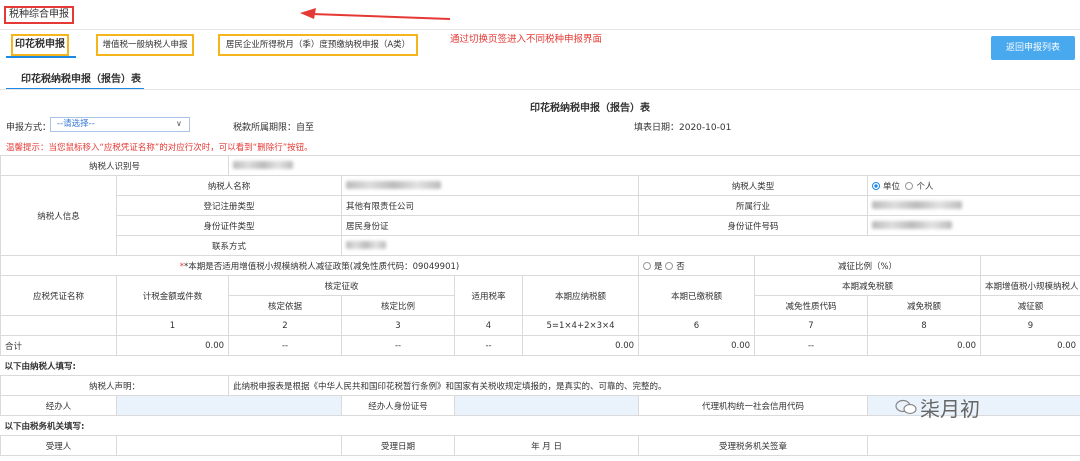  What do you see at coordinates (950, 409) in the screenshot?
I see `watermark-text: 柒月初` at bounding box center [950, 409].